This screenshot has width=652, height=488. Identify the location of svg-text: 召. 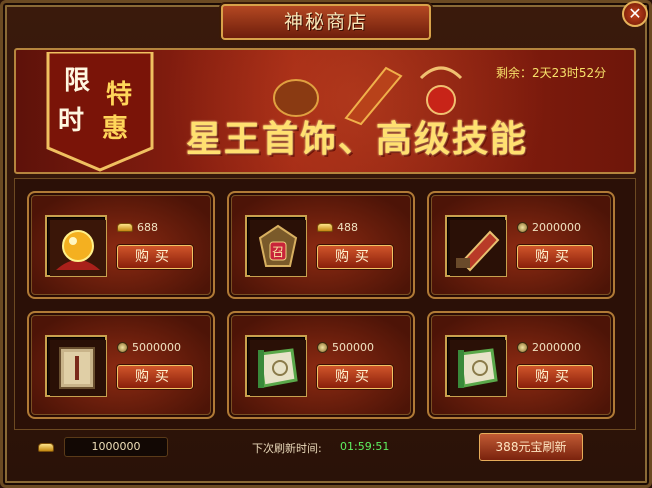
(278, 252).